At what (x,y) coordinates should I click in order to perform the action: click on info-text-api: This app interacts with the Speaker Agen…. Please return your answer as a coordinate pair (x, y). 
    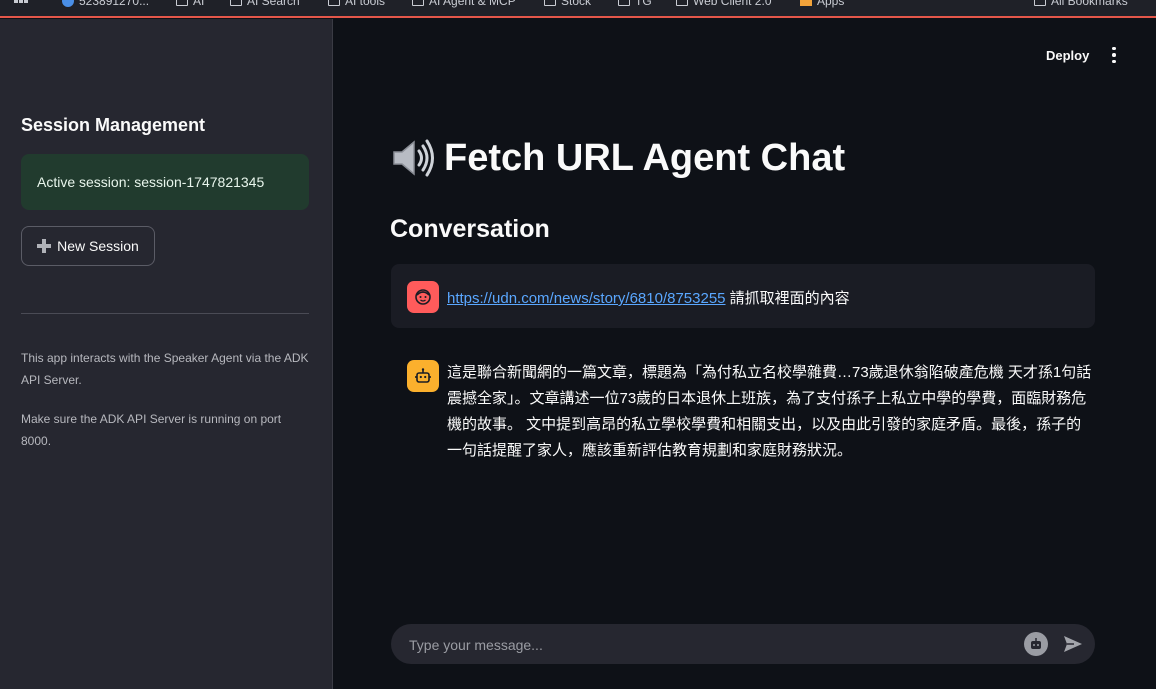
    Looking at the image, I should click on (165, 369).